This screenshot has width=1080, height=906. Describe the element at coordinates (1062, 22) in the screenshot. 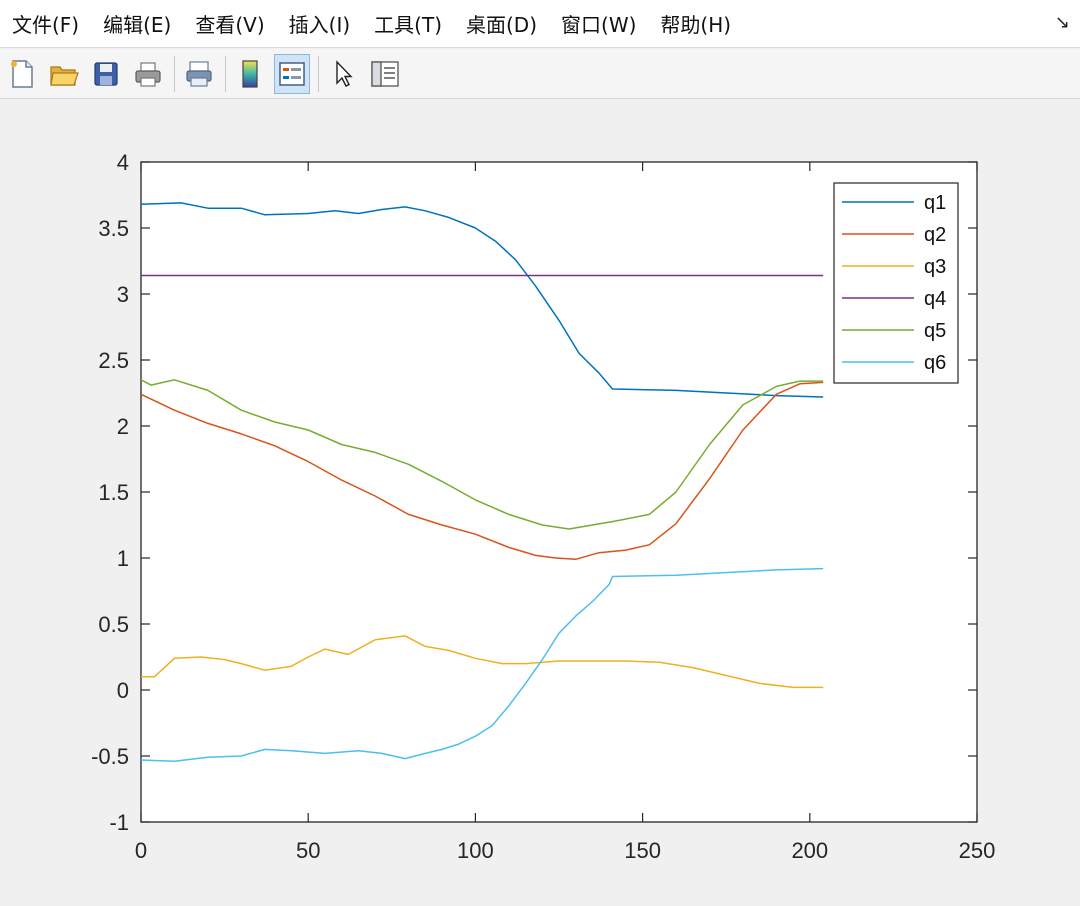

I see `dock-arrow-icon: ↘` at that location.